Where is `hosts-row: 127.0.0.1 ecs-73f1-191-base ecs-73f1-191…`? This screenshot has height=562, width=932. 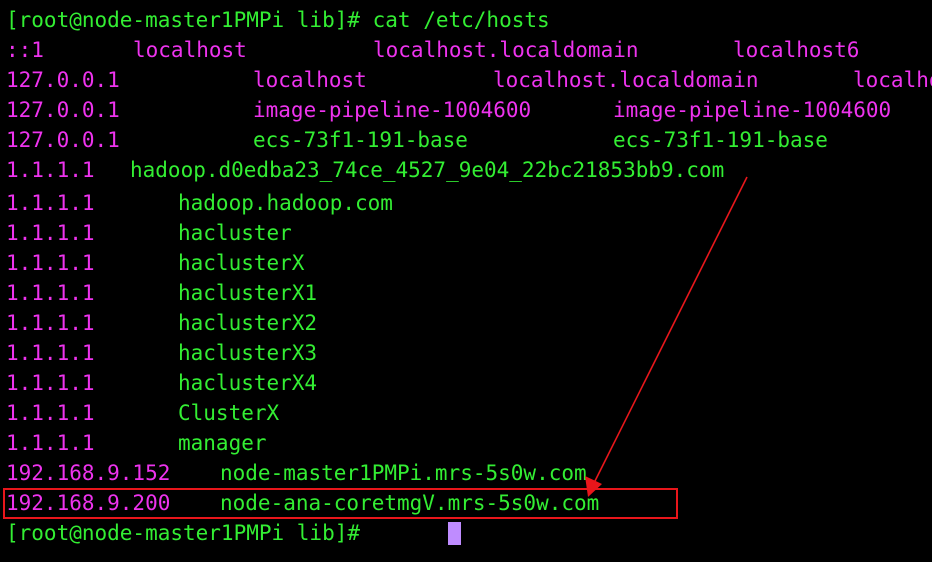
hosts-row: 127.0.0.1 ecs-73f1-191-base ecs-73f1-191… is located at coordinates (417, 140).